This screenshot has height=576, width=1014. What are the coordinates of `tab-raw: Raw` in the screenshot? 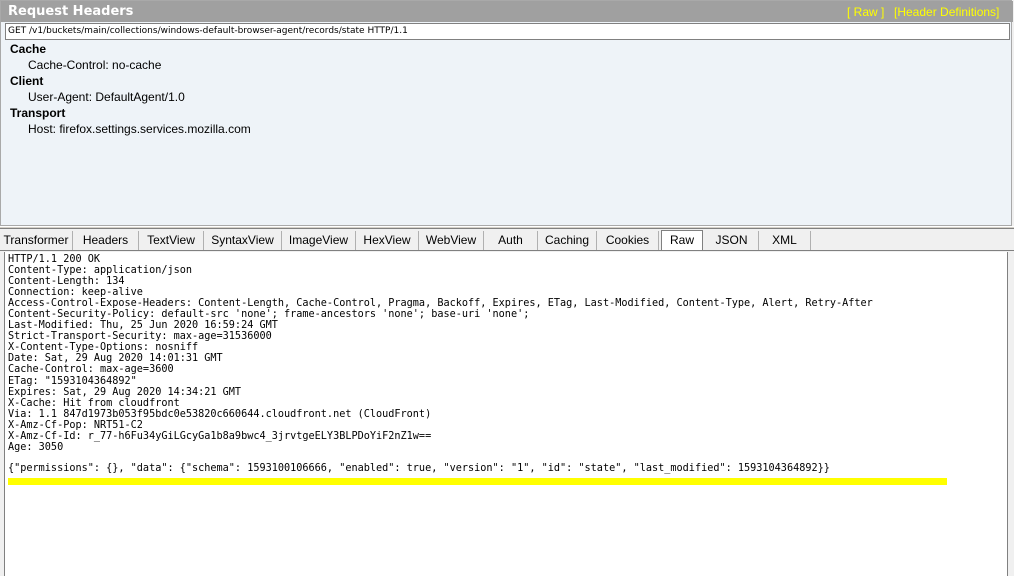 It's located at (682, 240).